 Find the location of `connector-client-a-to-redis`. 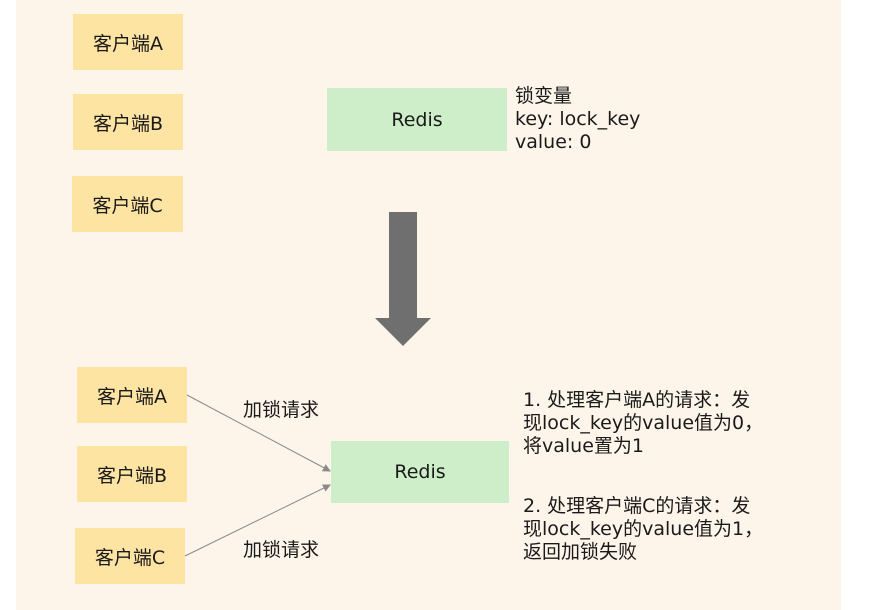

connector-client-a-to-redis is located at coordinates (258, 433).